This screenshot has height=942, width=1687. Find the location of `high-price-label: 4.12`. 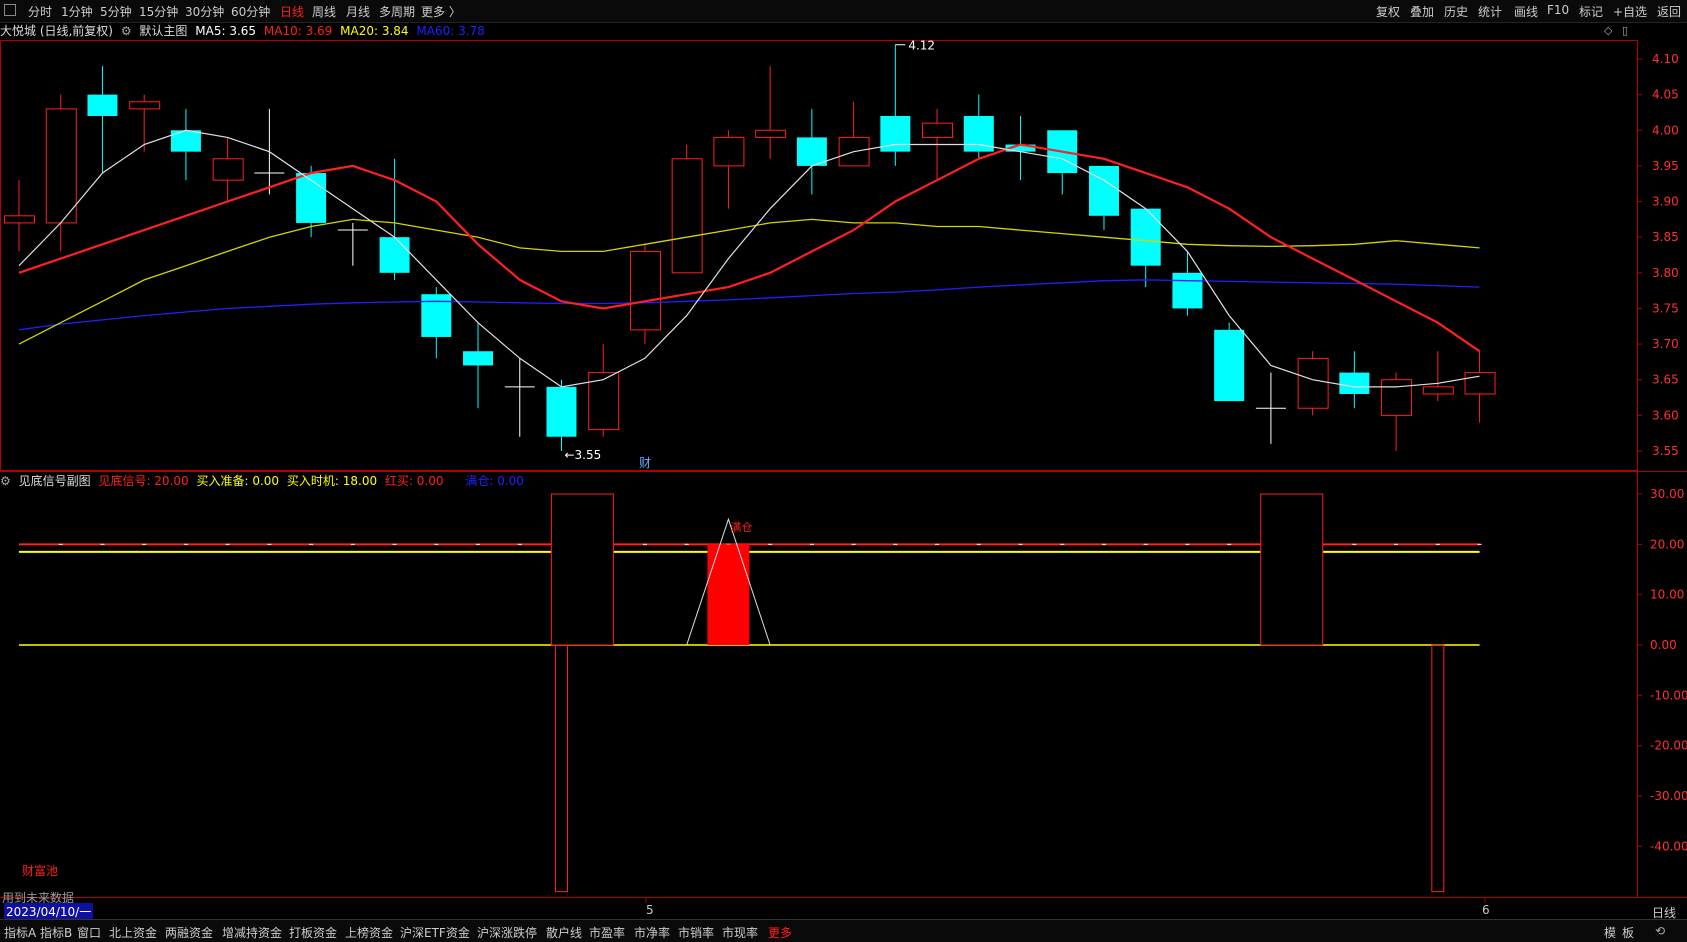

high-price-label: 4.12 is located at coordinates (921, 46).